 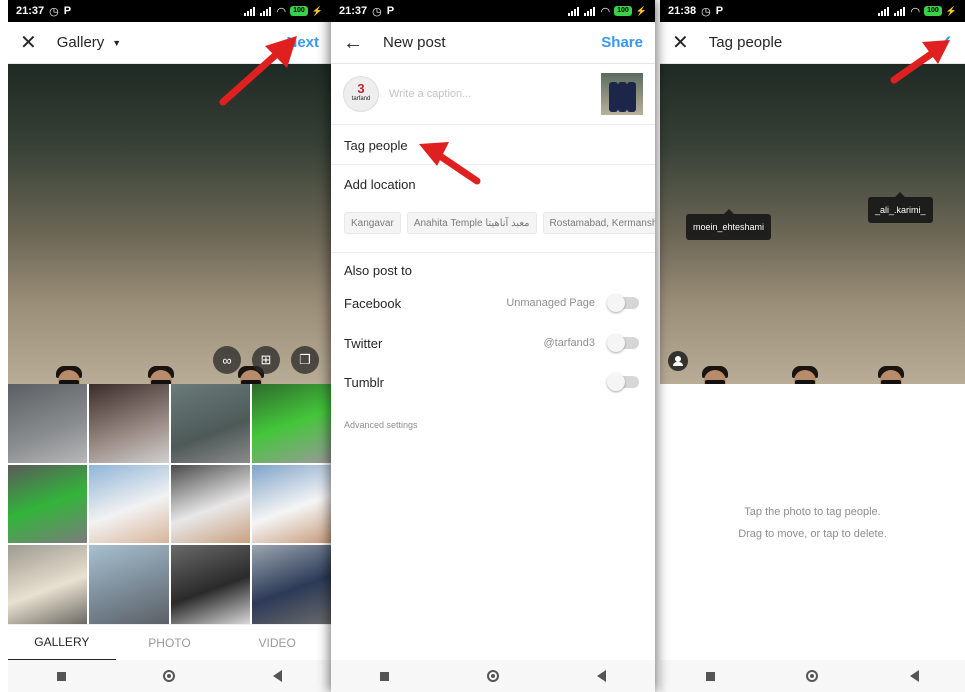 I want to click on infinity-icon: ∞, so click(x=227, y=360).